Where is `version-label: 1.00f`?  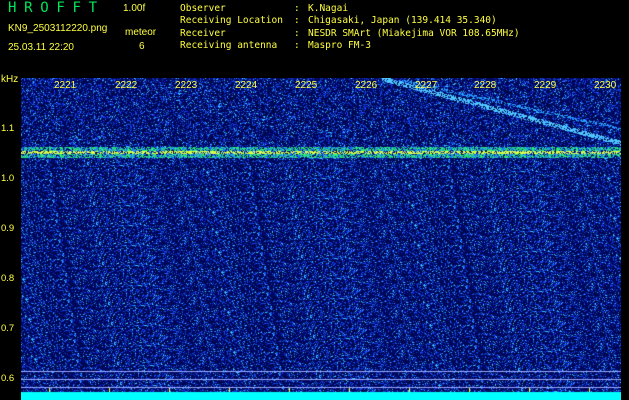
version-label: 1.00f is located at coordinates (134, 8).